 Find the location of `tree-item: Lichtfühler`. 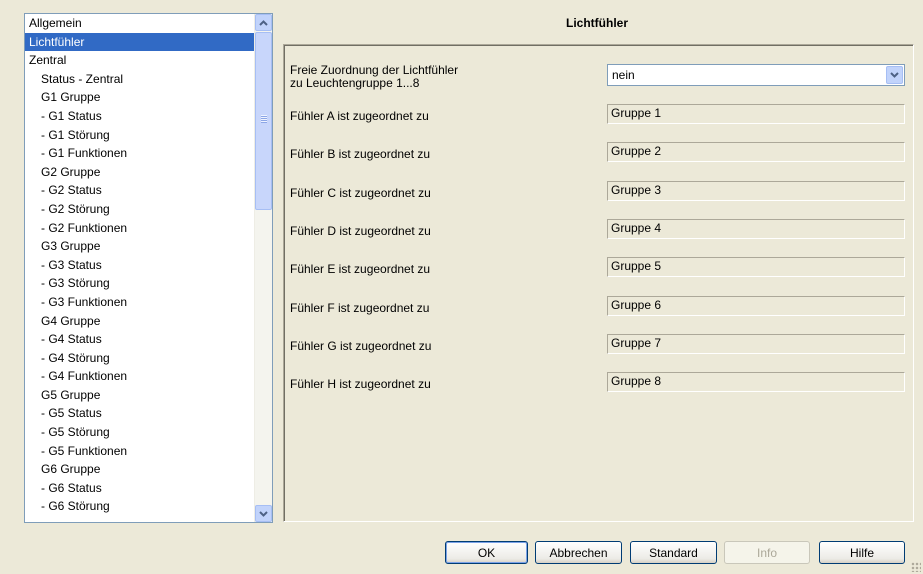

tree-item: Lichtfühler is located at coordinates (140, 42).